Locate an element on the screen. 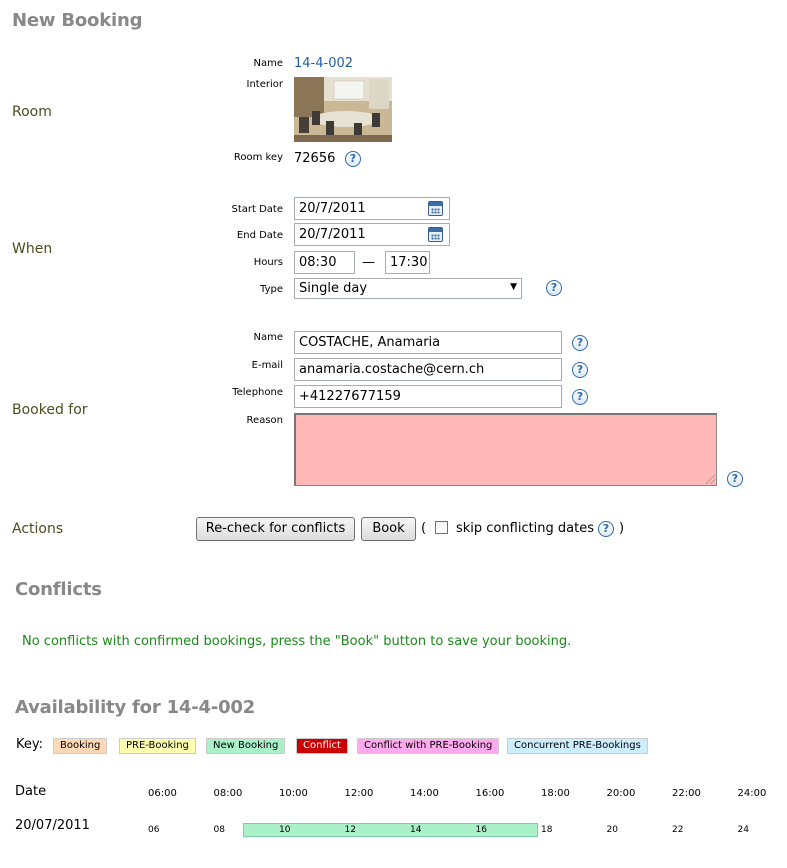 The image size is (787, 868). room-interior-label: Interior is located at coordinates (264, 84).